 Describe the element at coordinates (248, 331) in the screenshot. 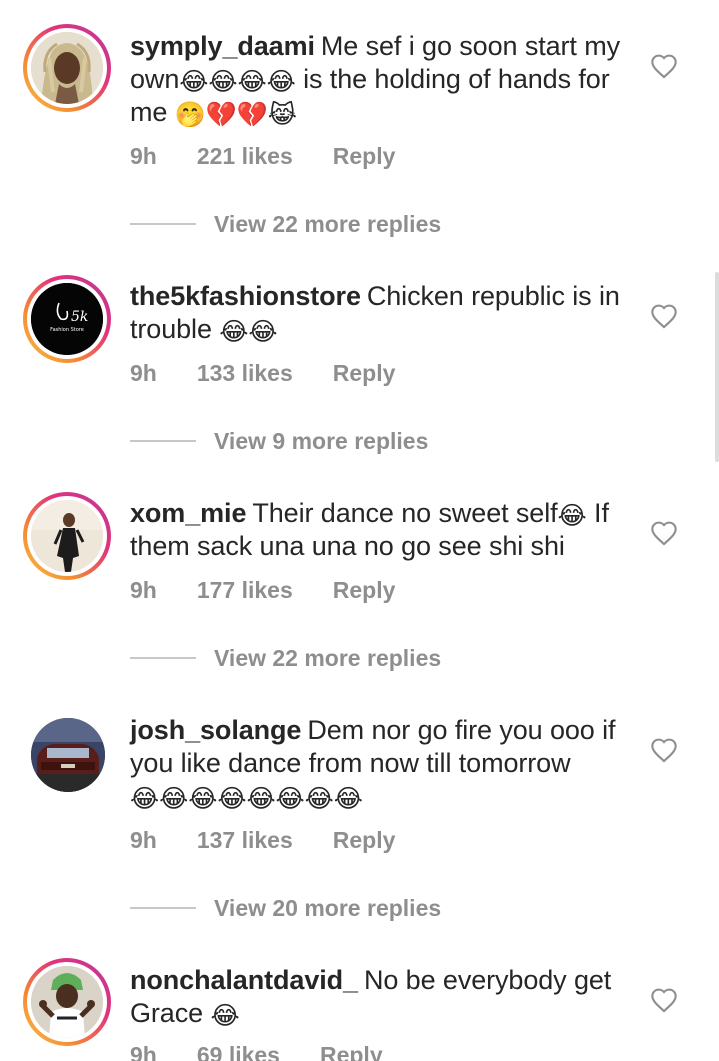

I see `comment-emoji: 😂😂` at that location.